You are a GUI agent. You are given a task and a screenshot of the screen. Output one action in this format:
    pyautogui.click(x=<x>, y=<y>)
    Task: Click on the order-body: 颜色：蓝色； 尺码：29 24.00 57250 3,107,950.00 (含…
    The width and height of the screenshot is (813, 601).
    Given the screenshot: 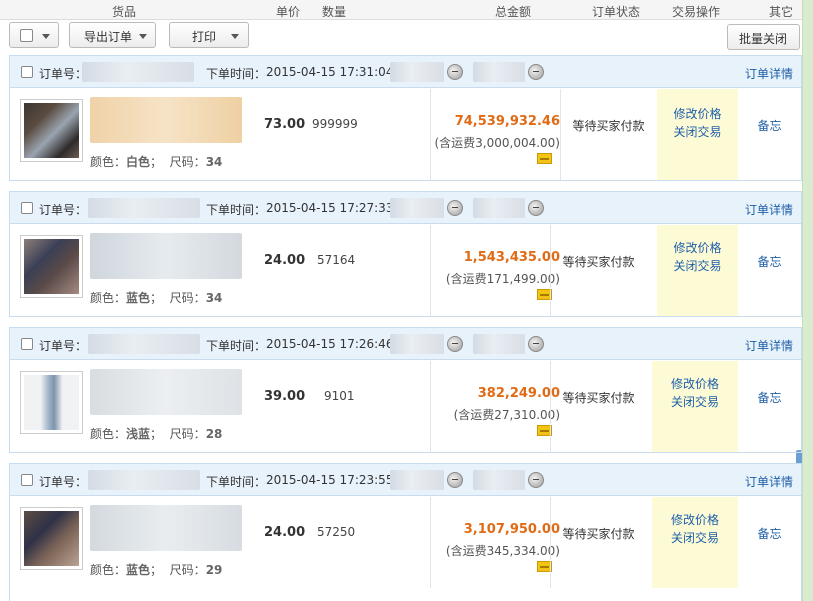 What is the action you would take?
    pyautogui.click(x=405, y=542)
    